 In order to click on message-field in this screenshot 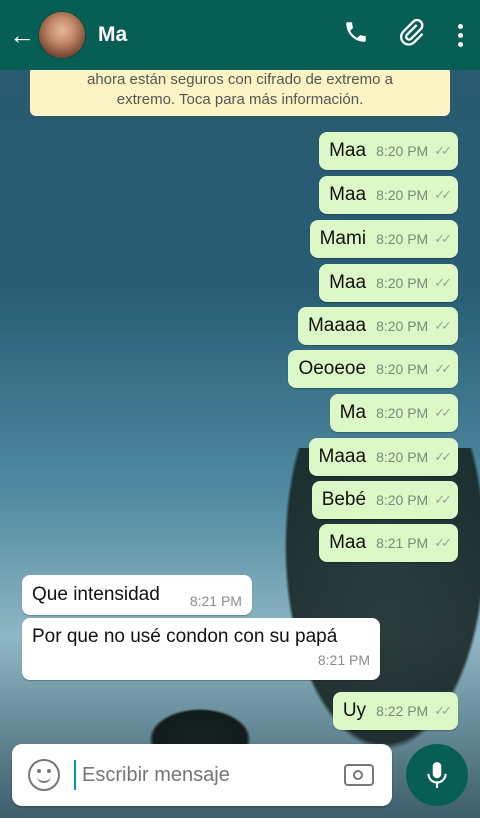, I will do `click(209, 775)`.